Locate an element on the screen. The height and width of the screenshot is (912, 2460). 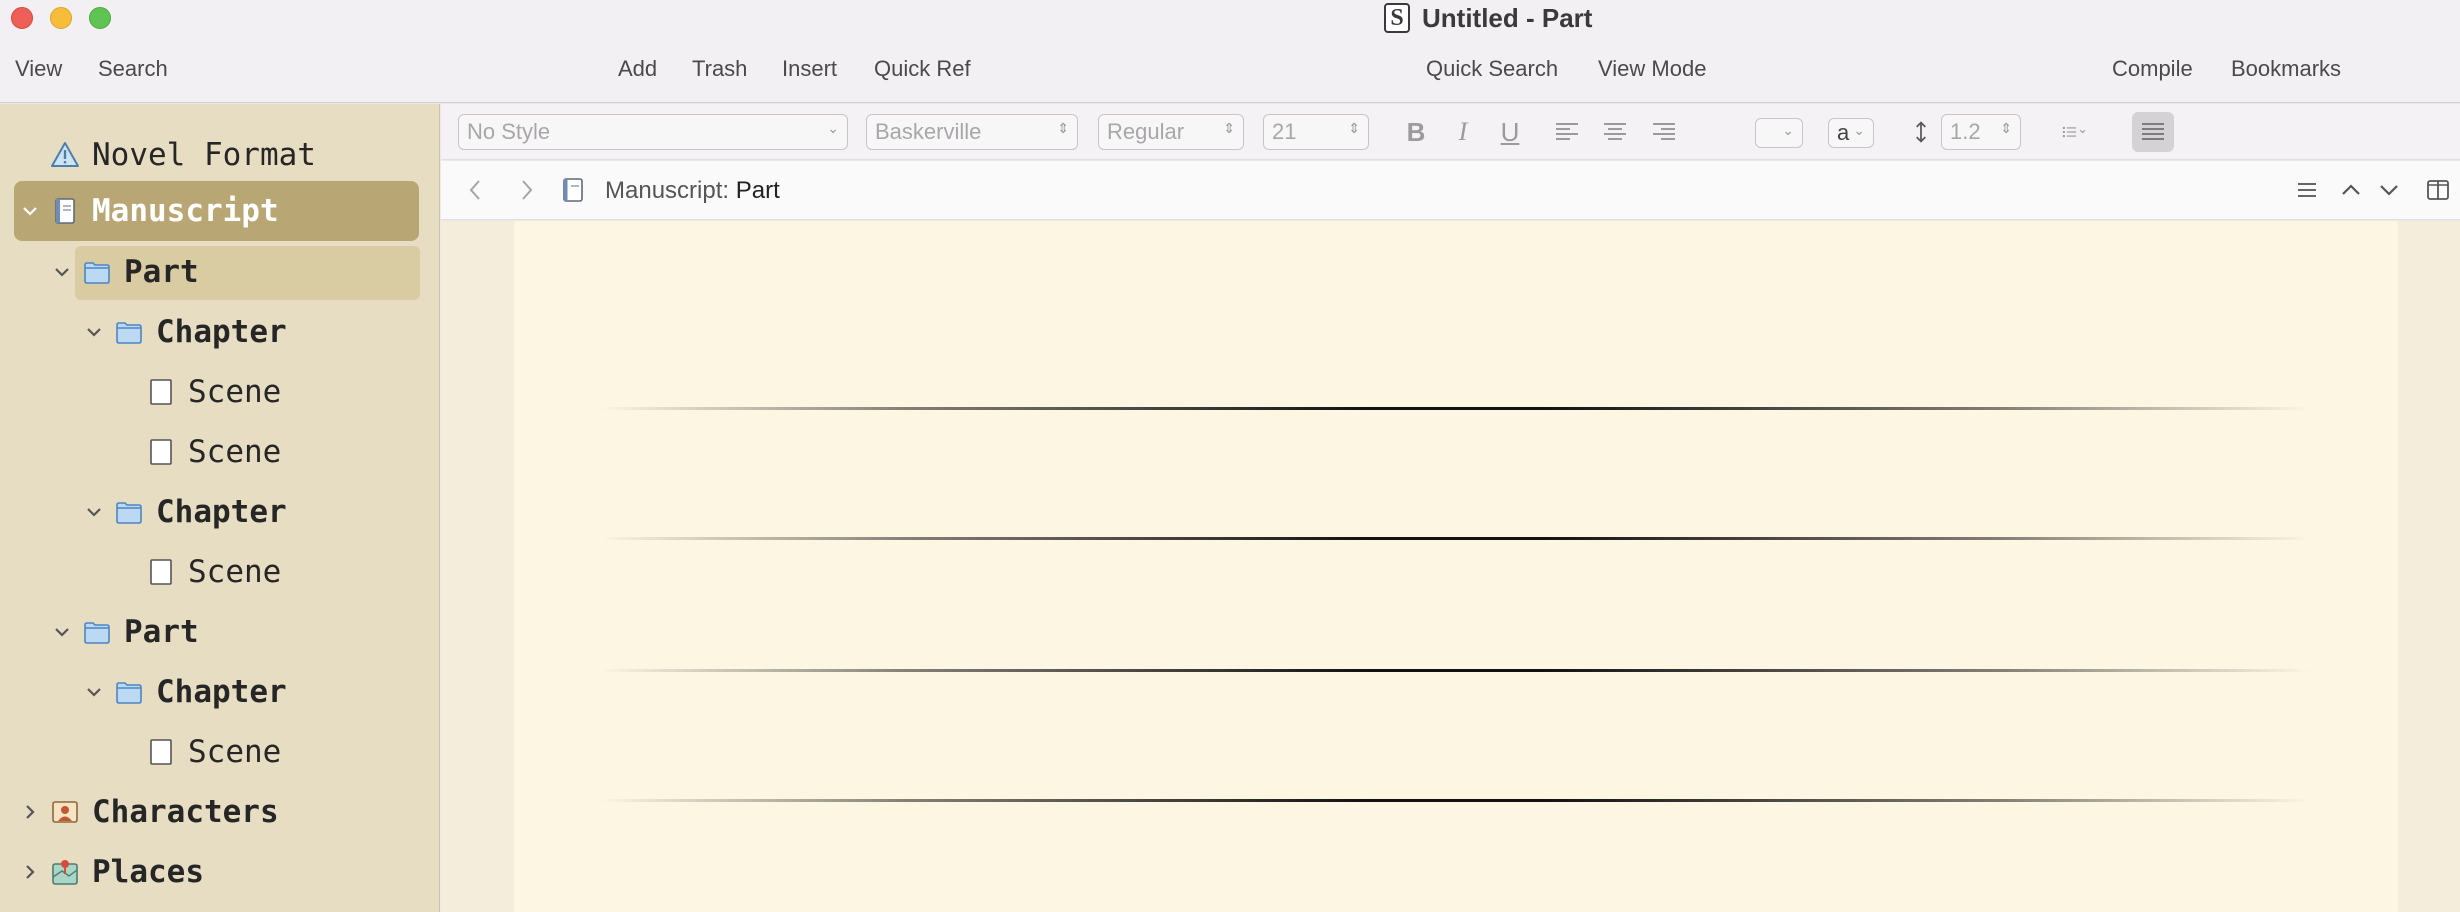
font-family-value: Baskerville is located at coordinates (928, 131).